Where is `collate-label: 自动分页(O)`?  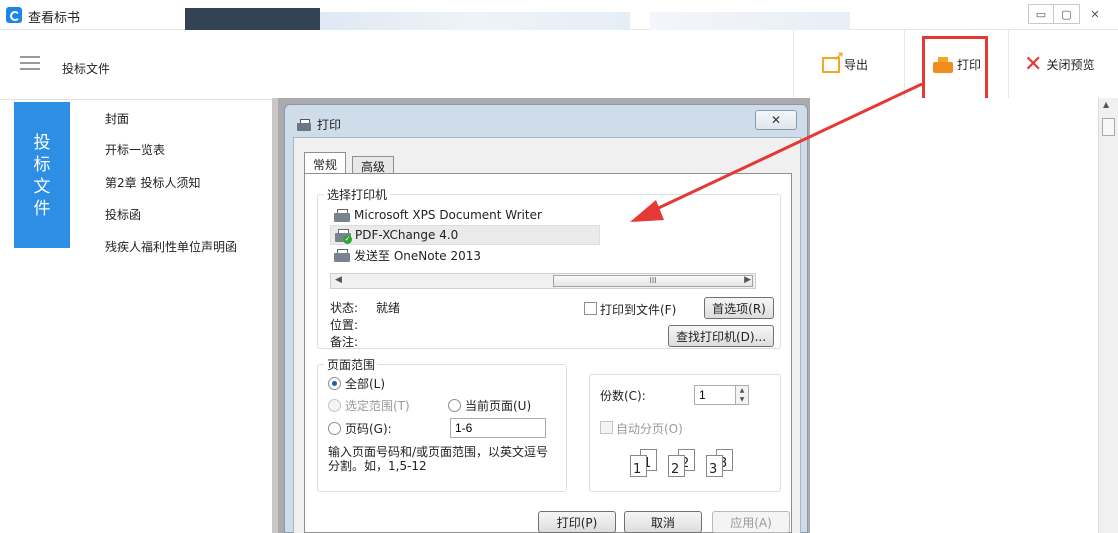 collate-label: 自动分页(O) is located at coordinates (649, 429).